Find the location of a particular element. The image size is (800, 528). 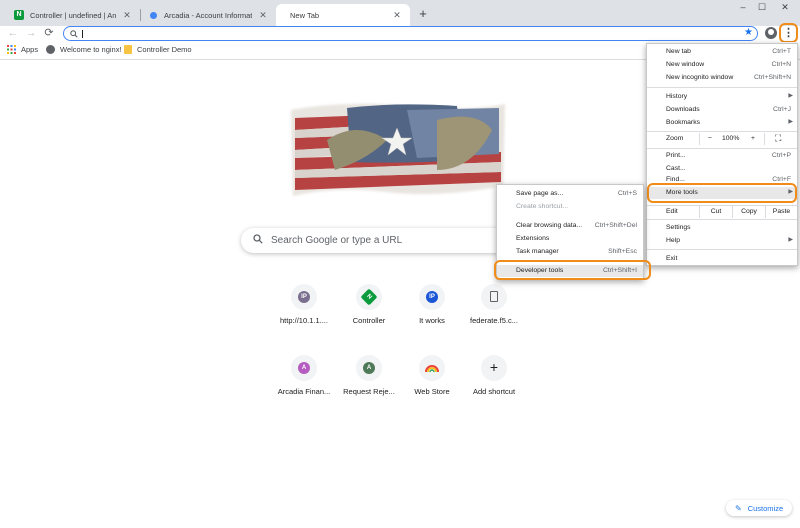

menu-item-label: New window is located at coordinates (685, 64).